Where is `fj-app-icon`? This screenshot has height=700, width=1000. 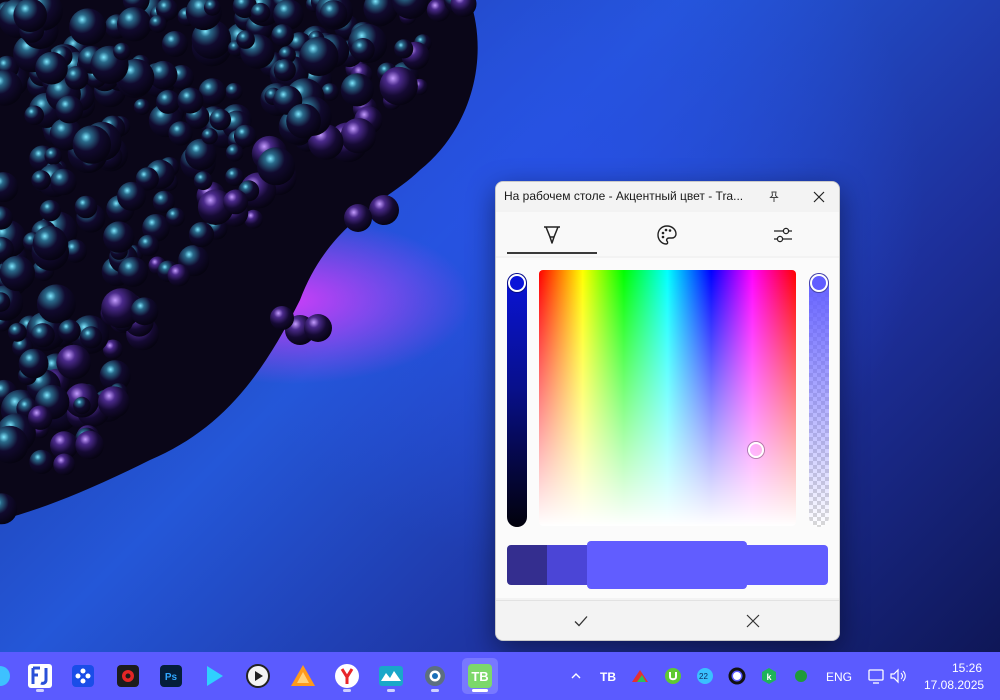
fj-app-icon is located at coordinates (40, 676).